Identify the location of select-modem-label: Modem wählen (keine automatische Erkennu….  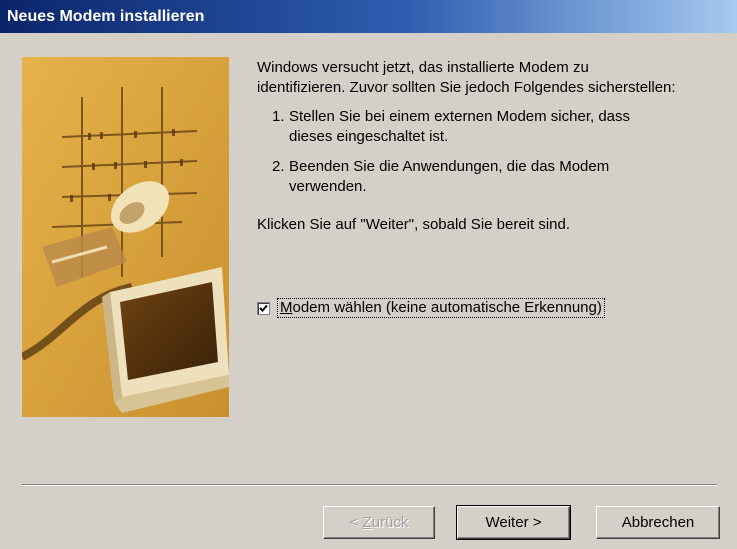
(441, 308).